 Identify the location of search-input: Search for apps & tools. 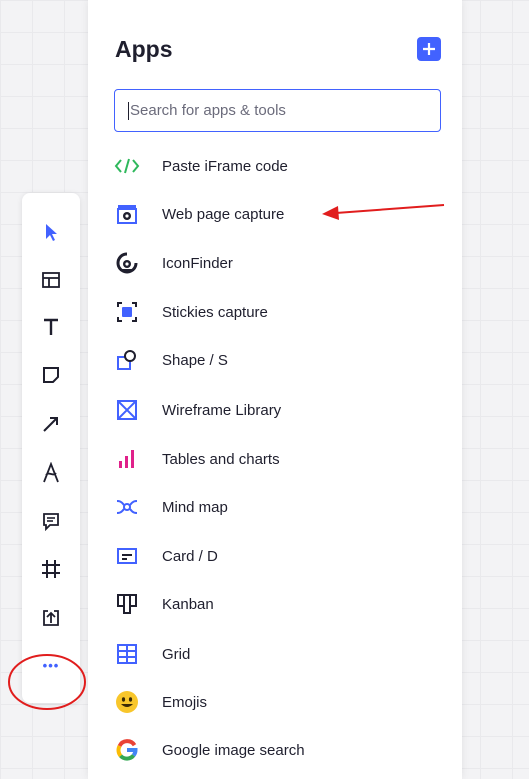
(277, 110).